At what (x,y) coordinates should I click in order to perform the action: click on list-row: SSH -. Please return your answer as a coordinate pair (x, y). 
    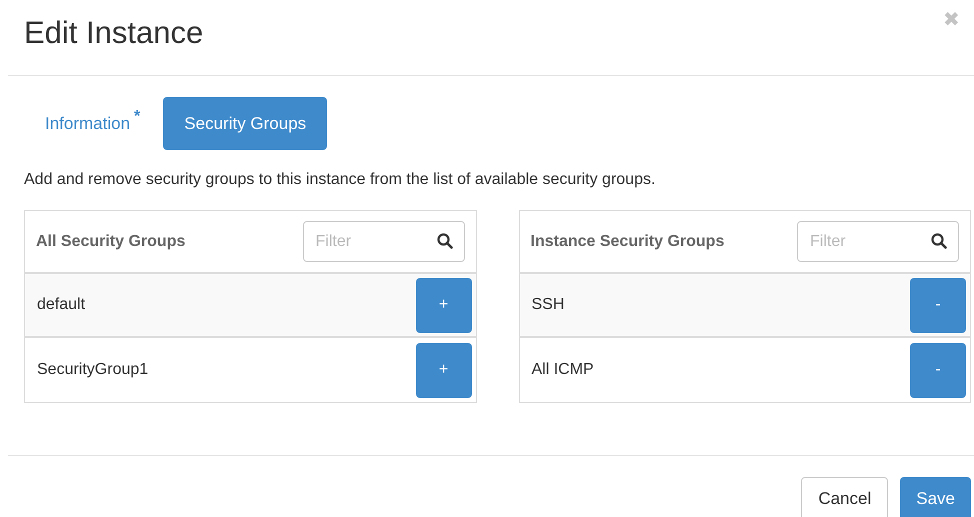
    Looking at the image, I should click on (745, 306).